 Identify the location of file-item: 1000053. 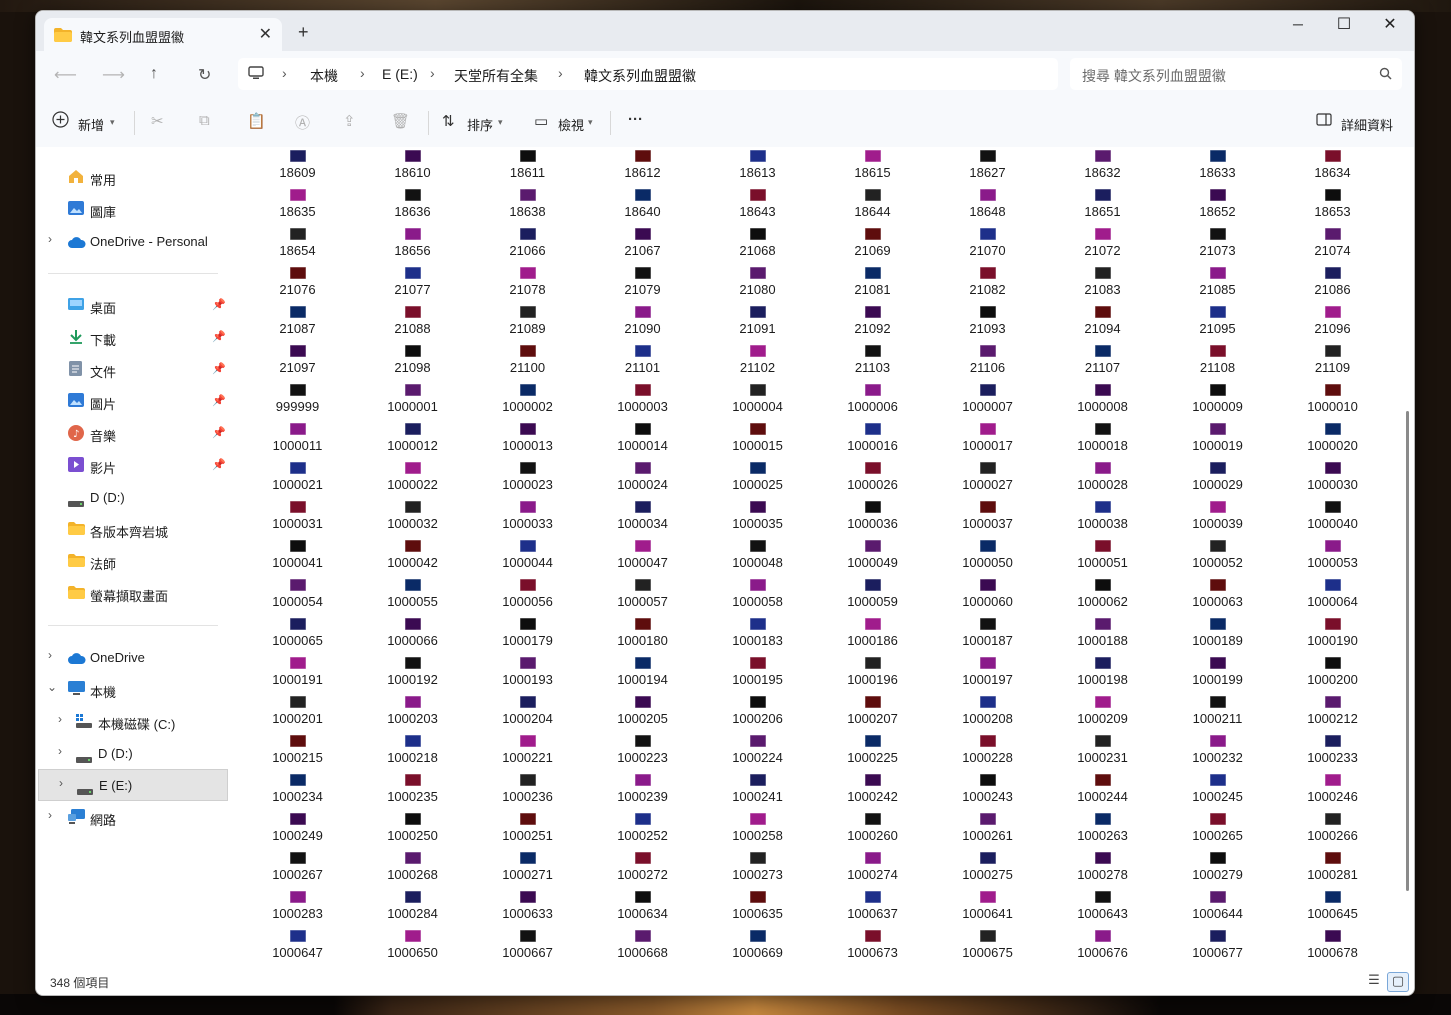
(1332, 556).